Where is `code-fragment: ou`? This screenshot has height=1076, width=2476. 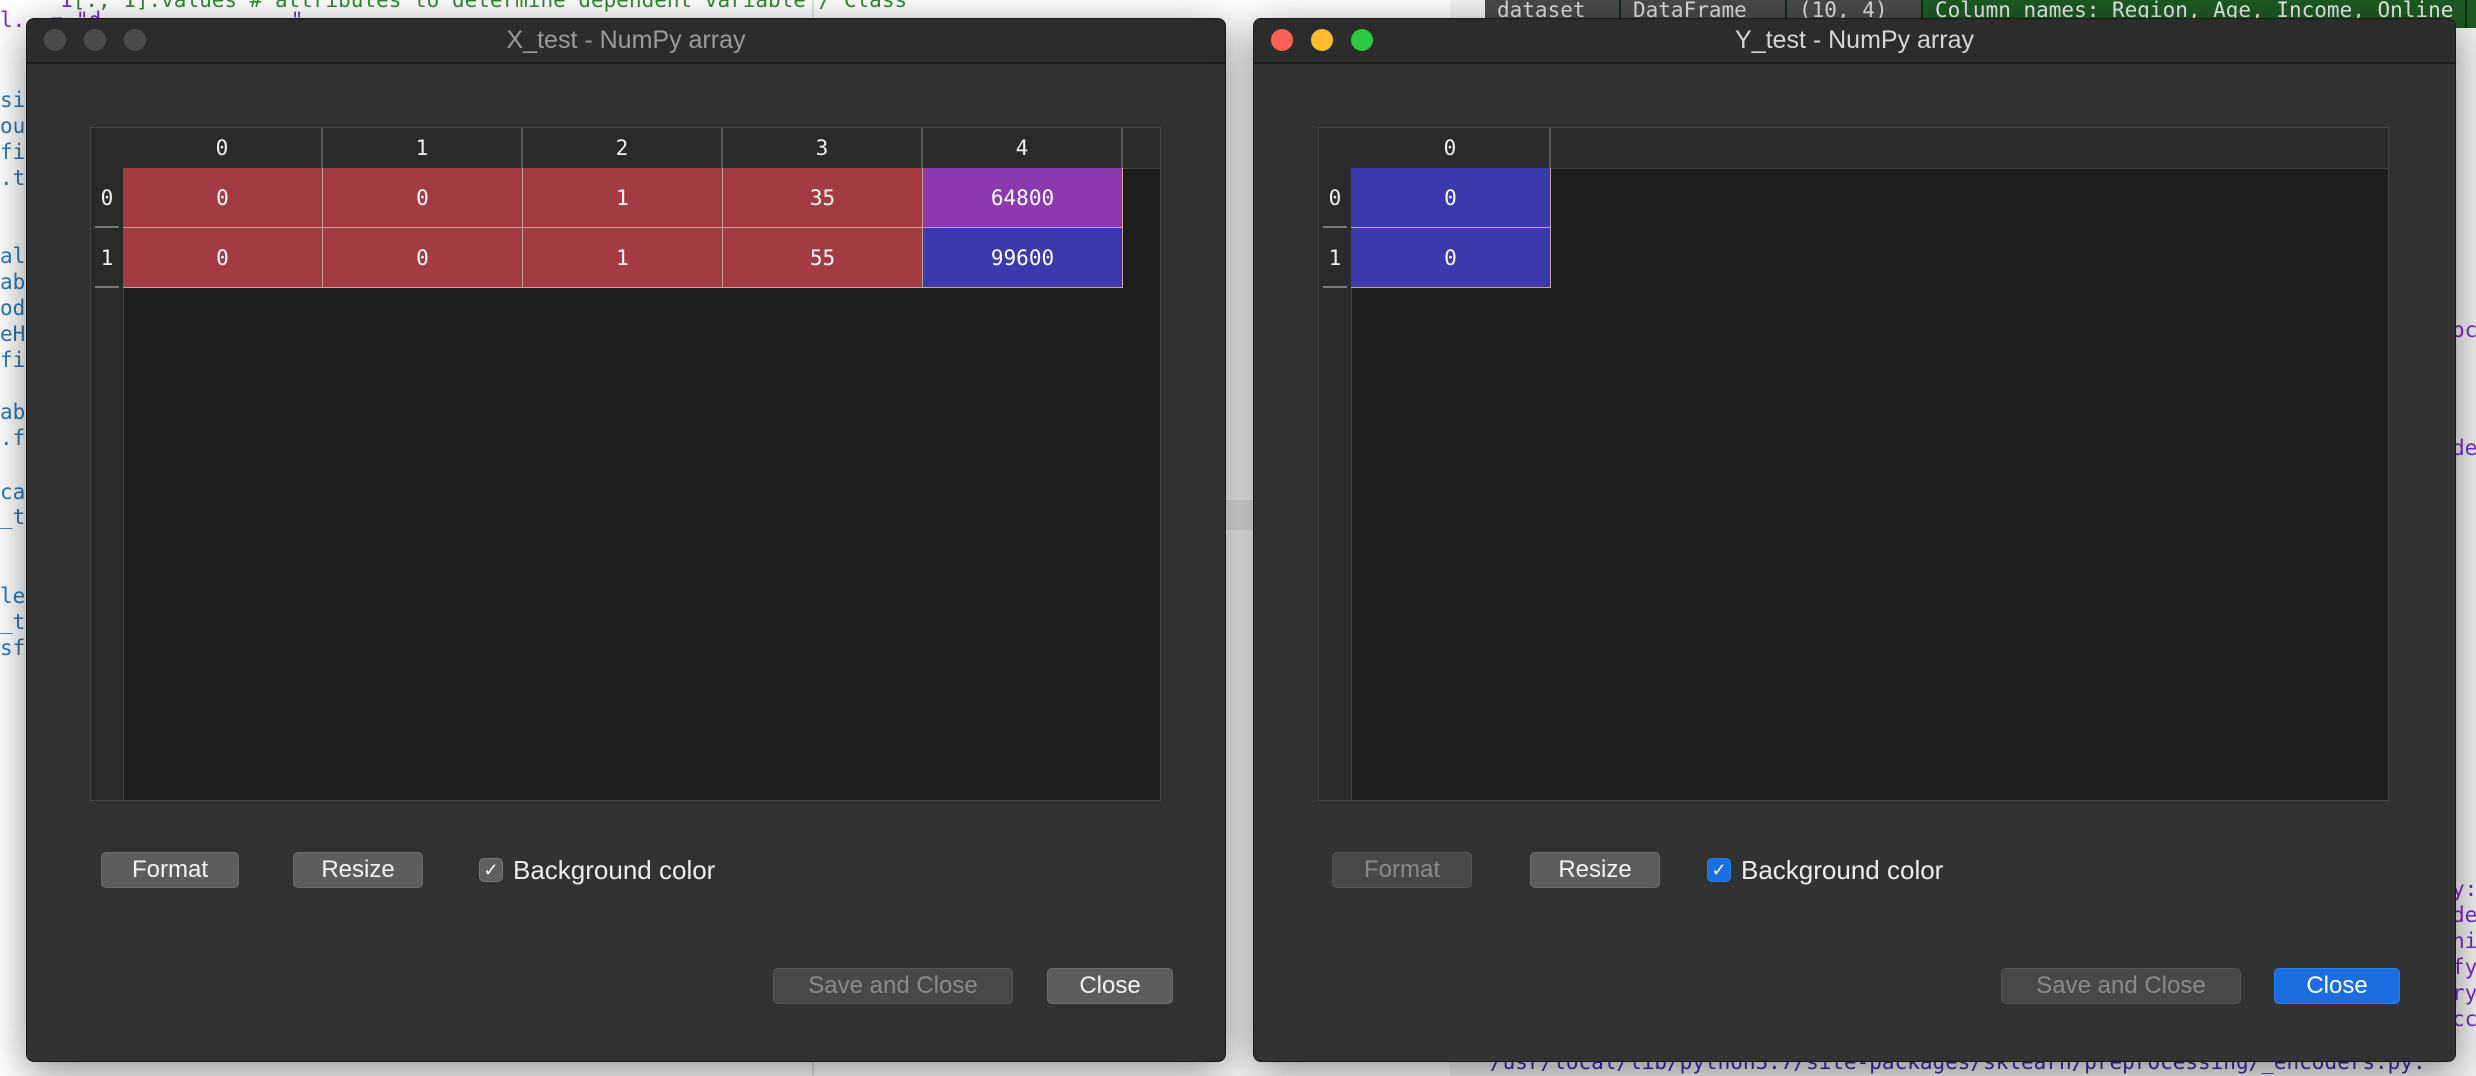
code-fragment: ou is located at coordinates (13, 126).